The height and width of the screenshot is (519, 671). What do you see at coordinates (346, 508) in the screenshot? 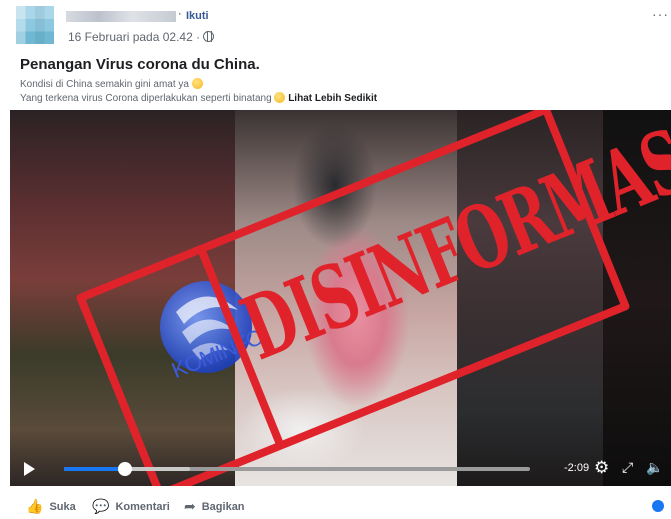
I see `post-actions: 👍 Suka 💬 Komentari ➦ Bagikan` at bounding box center [346, 508].